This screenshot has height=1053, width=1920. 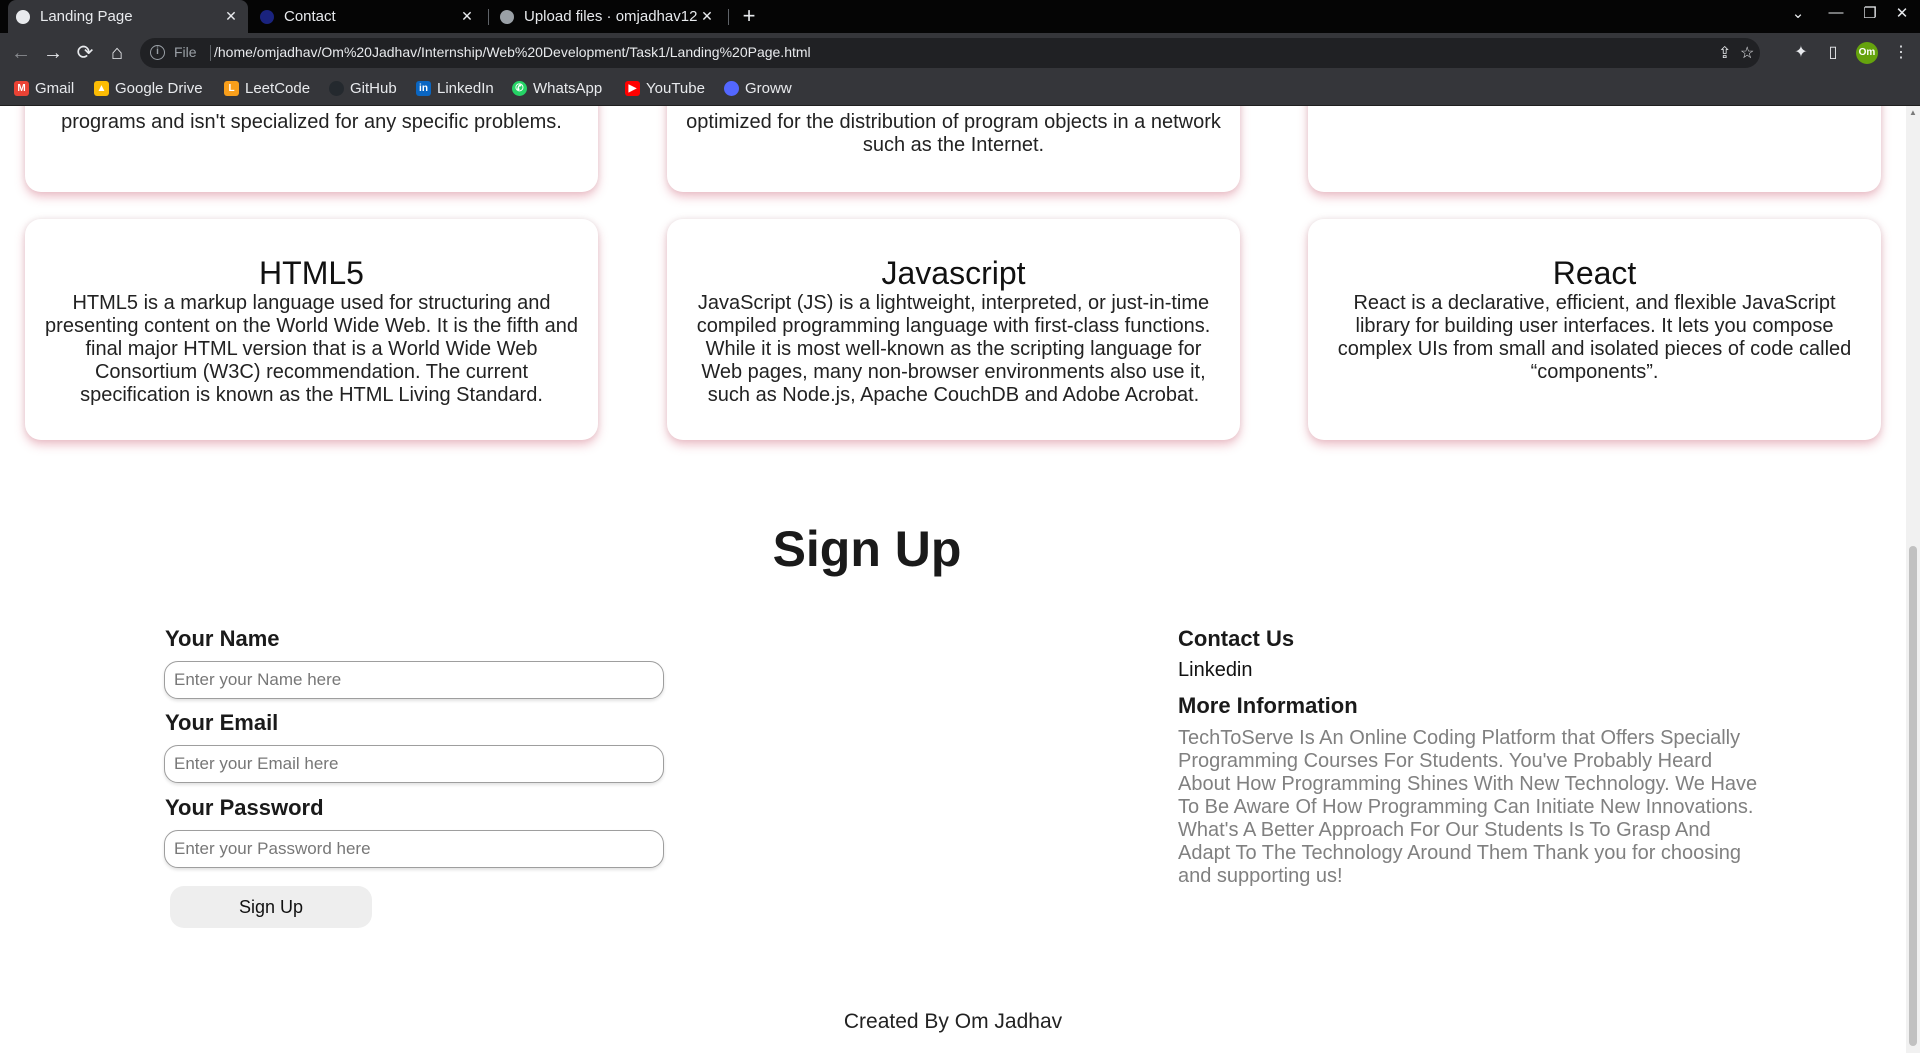 I want to click on page-scrollbar: ▲, so click(x=1913, y=579).